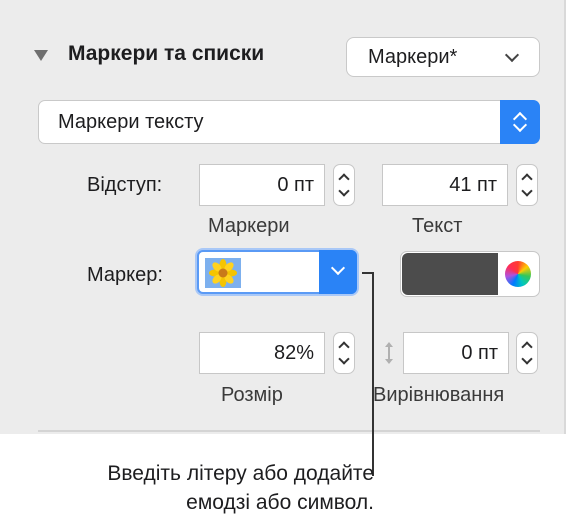 The height and width of the screenshot is (532, 577). I want to click on marker-indent-stepper, so click(344, 185).